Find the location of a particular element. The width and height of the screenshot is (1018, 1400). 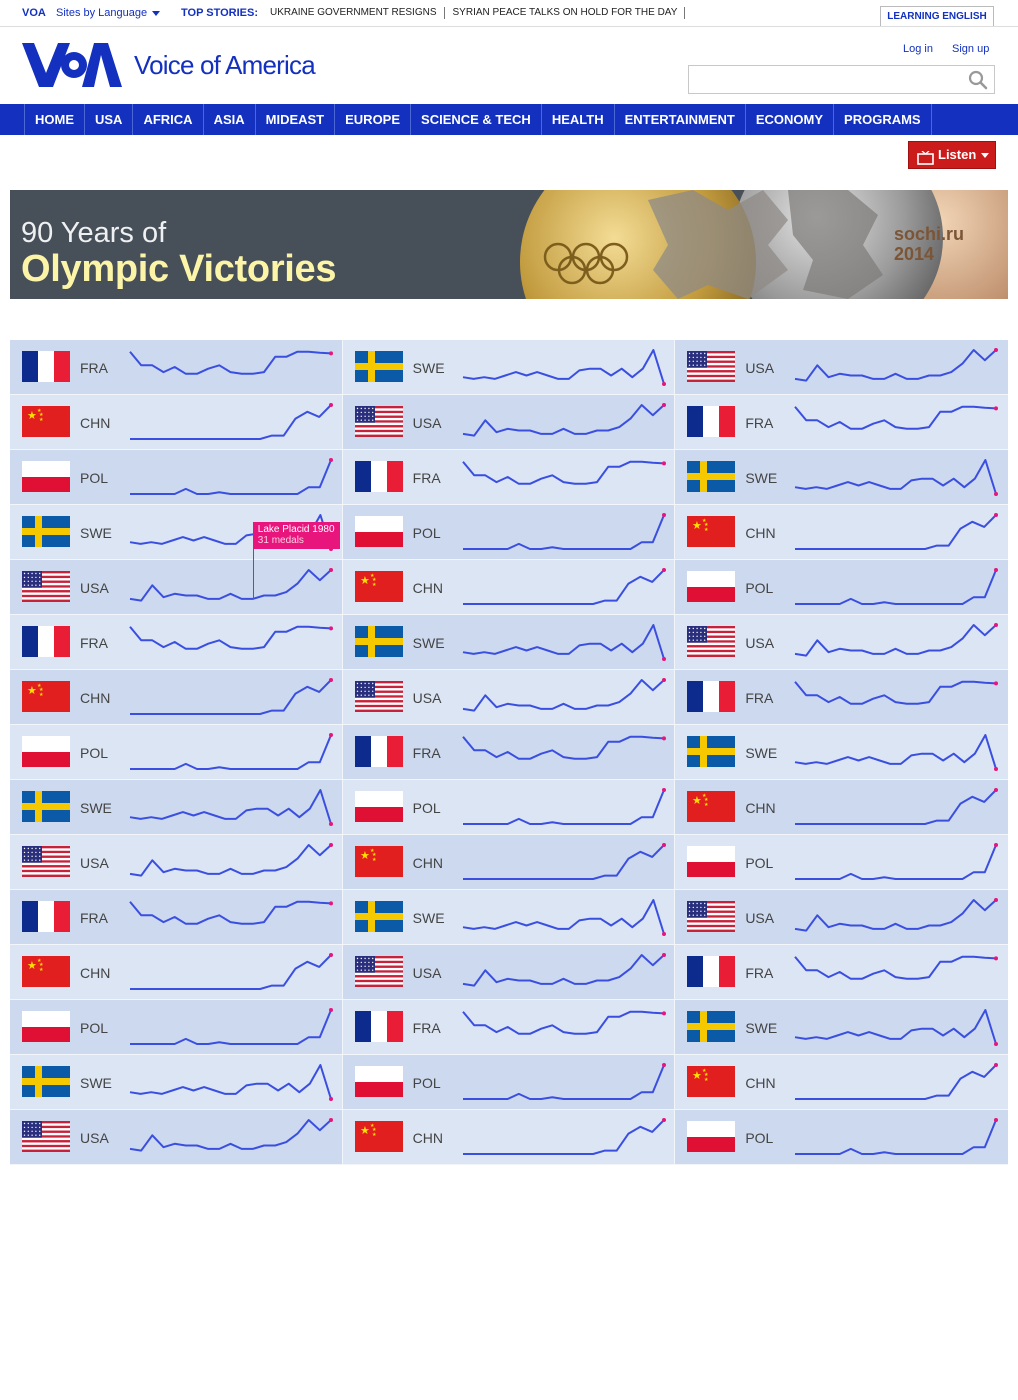

country-cell: USA Lake Placid 1980 31 medals is located at coordinates (176, 568).